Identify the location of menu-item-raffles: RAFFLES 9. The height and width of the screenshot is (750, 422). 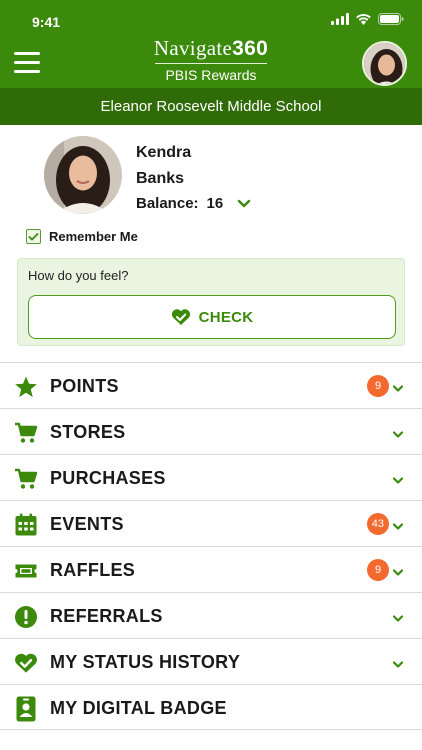
(211, 569).